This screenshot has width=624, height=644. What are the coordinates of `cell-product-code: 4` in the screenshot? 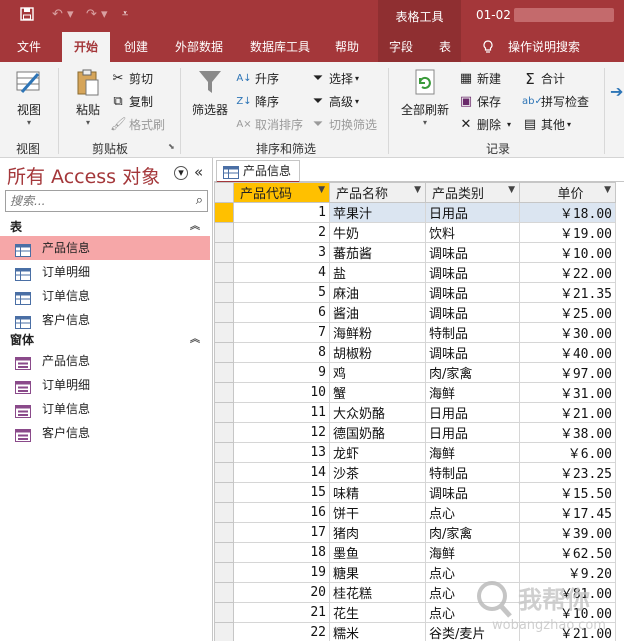 It's located at (281, 272).